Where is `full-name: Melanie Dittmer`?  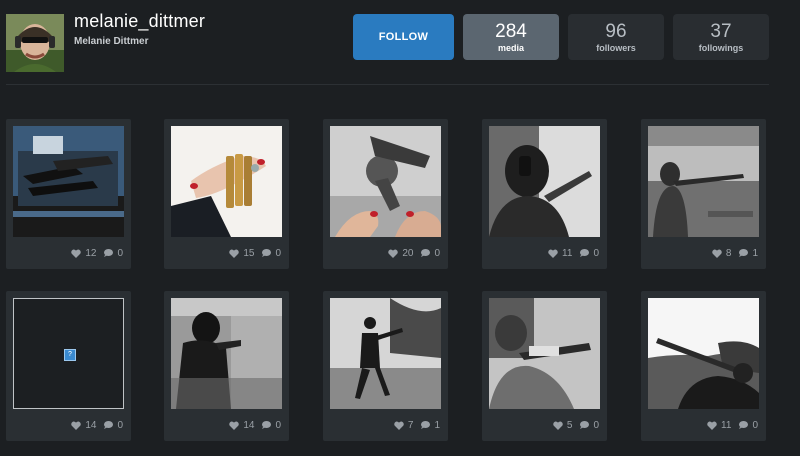 full-name: Melanie Dittmer is located at coordinates (111, 41).